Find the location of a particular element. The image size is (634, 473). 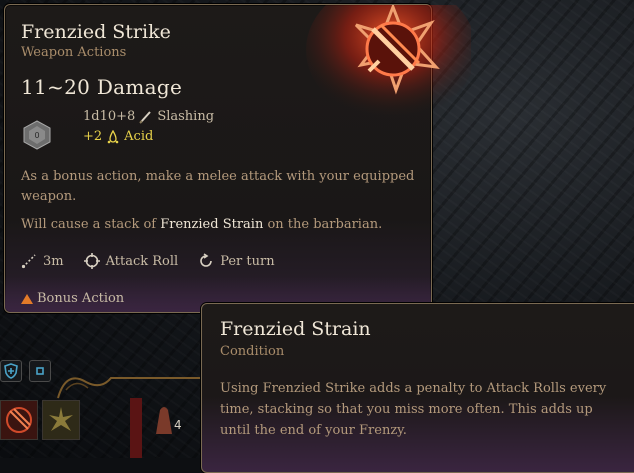

attack-roll-label: Attack Roll is located at coordinates (142, 261).